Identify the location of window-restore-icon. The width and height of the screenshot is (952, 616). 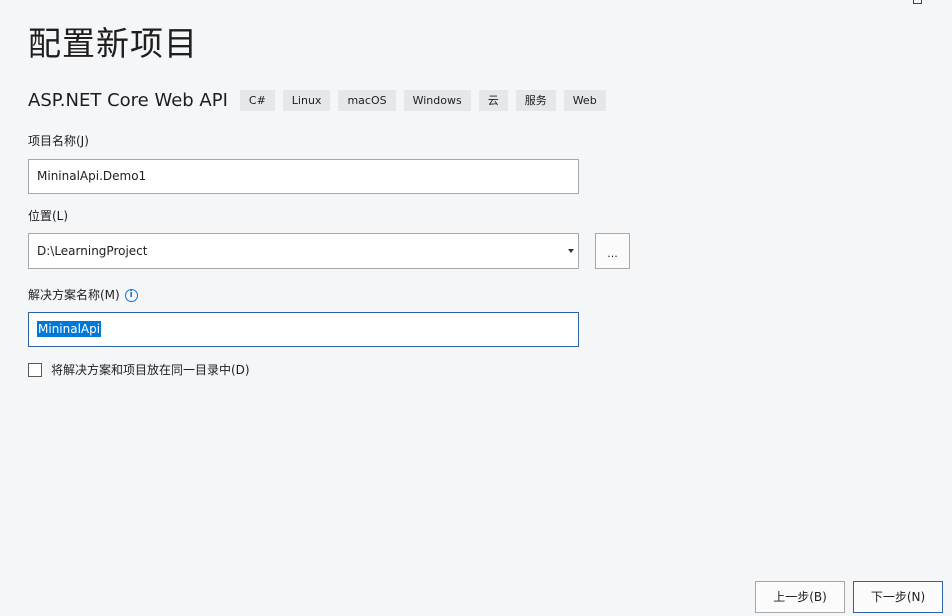
(917, 2).